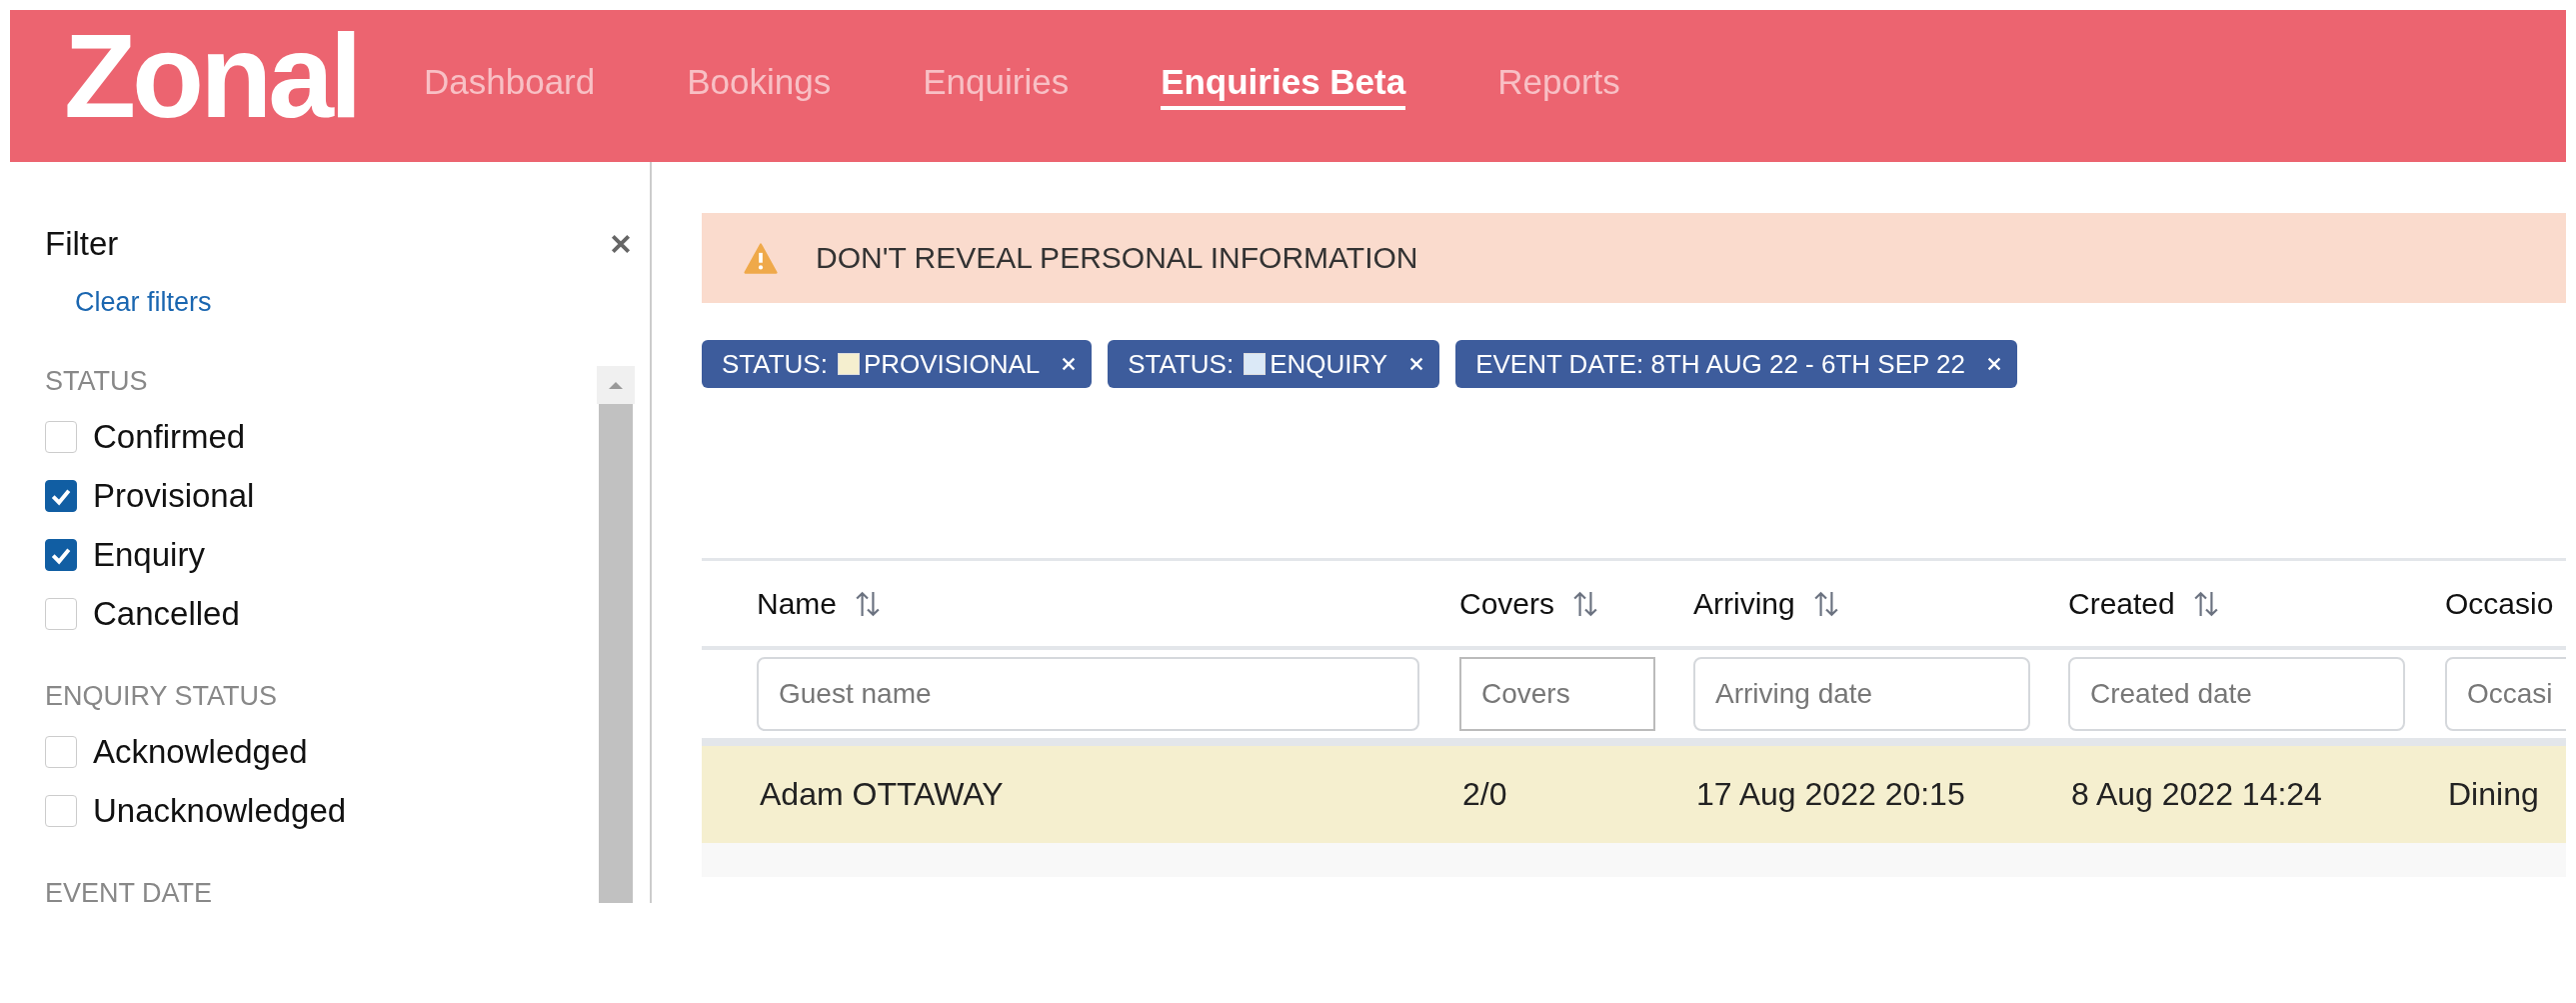 Image resolution: width=2576 pixels, height=1003 pixels. What do you see at coordinates (2121, 603) in the screenshot?
I see `column-header: Created` at bounding box center [2121, 603].